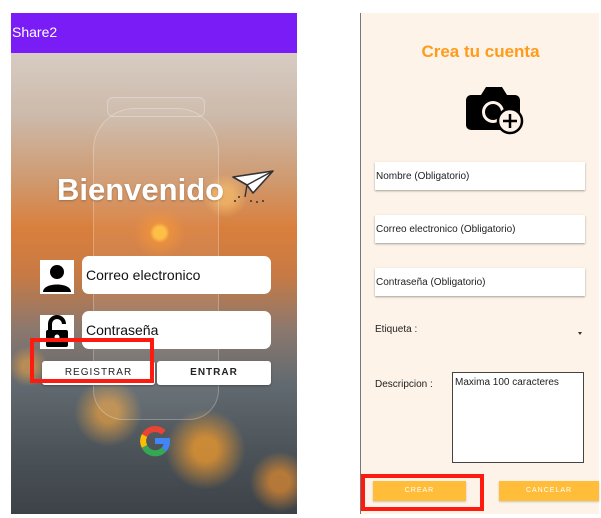 The height and width of the screenshot is (518, 601). What do you see at coordinates (35, 32) in the screenshot?
I see `app-title: Share2` at bounding box center [35, 32].